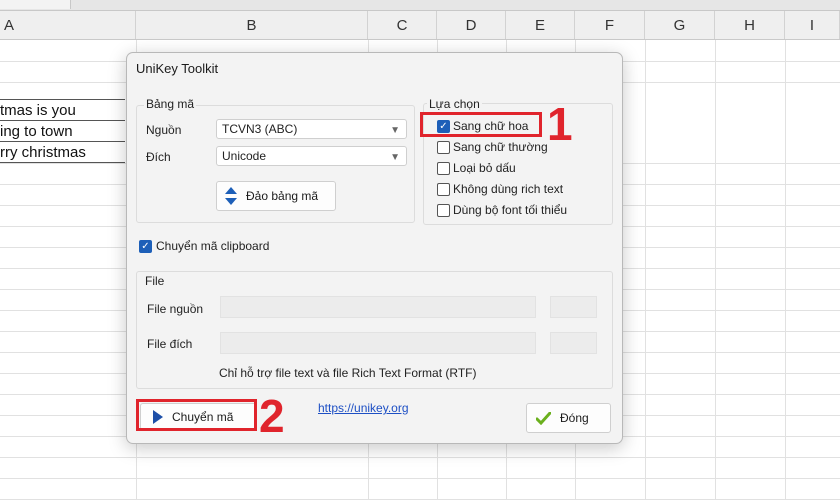 The height and width of the screenshot is (500, 840). What do you see at coordinates (244, 156) in the screenshot?
I see `target-encoding-value: Unicode` at bounding box center [244, 156].